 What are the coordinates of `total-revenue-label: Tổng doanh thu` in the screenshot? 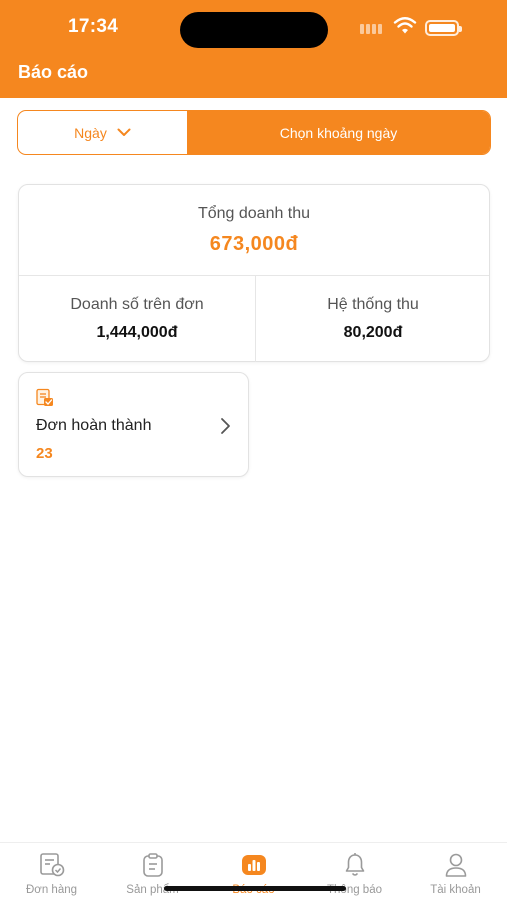 It's located at (254, 213).